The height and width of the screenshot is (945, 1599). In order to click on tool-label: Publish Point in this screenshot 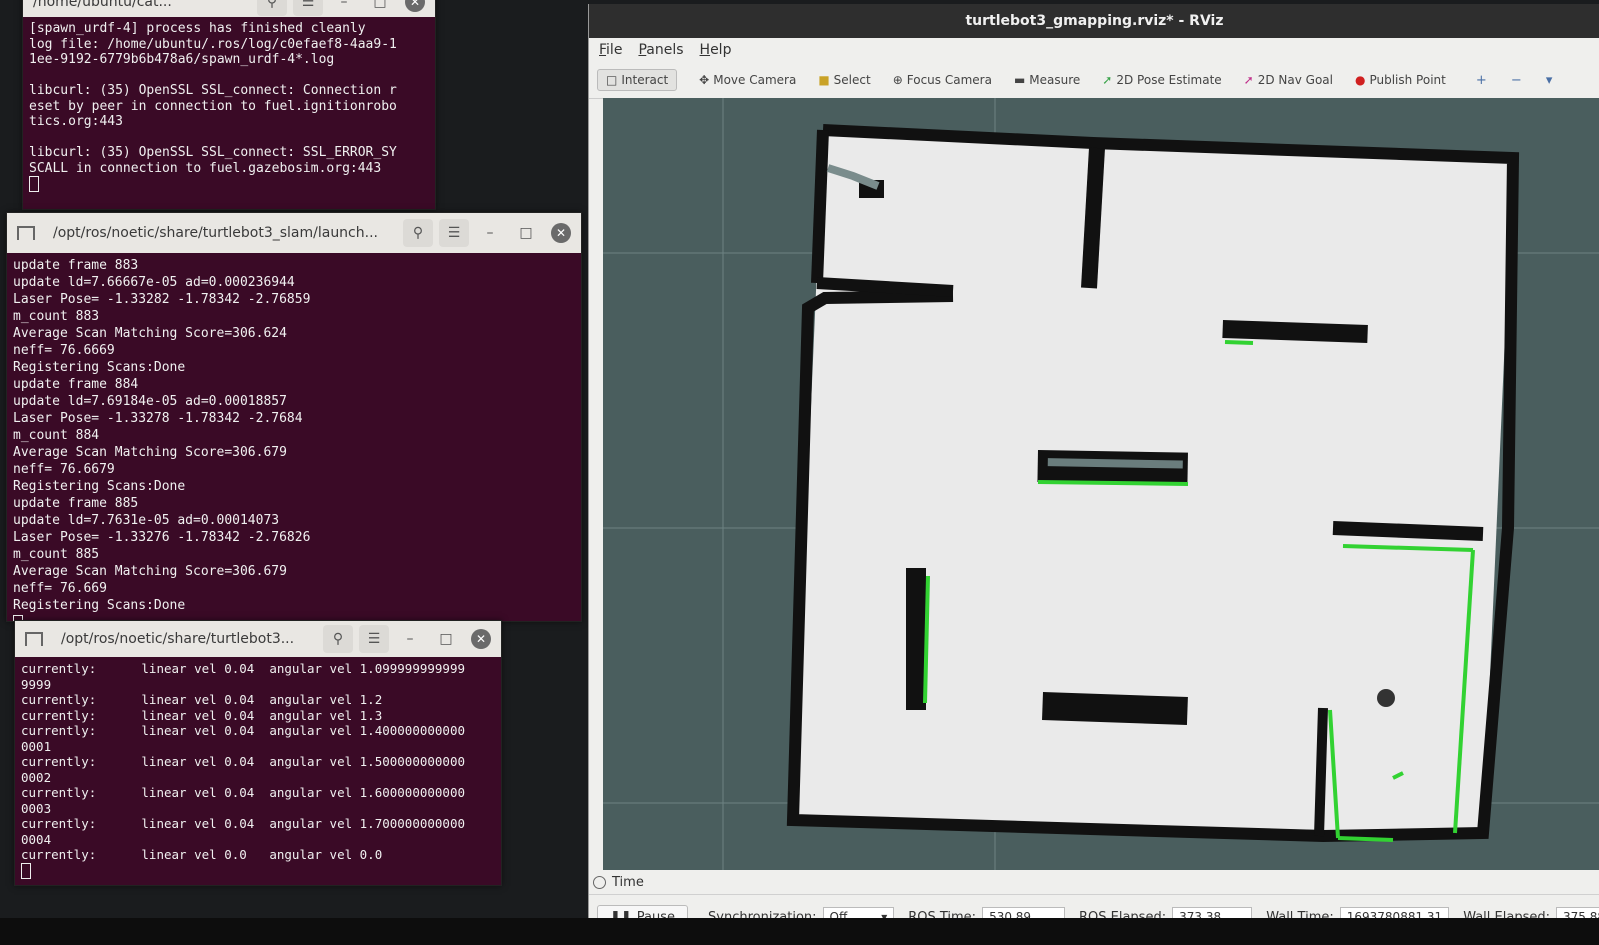, I will do `click(1407, 80)`.